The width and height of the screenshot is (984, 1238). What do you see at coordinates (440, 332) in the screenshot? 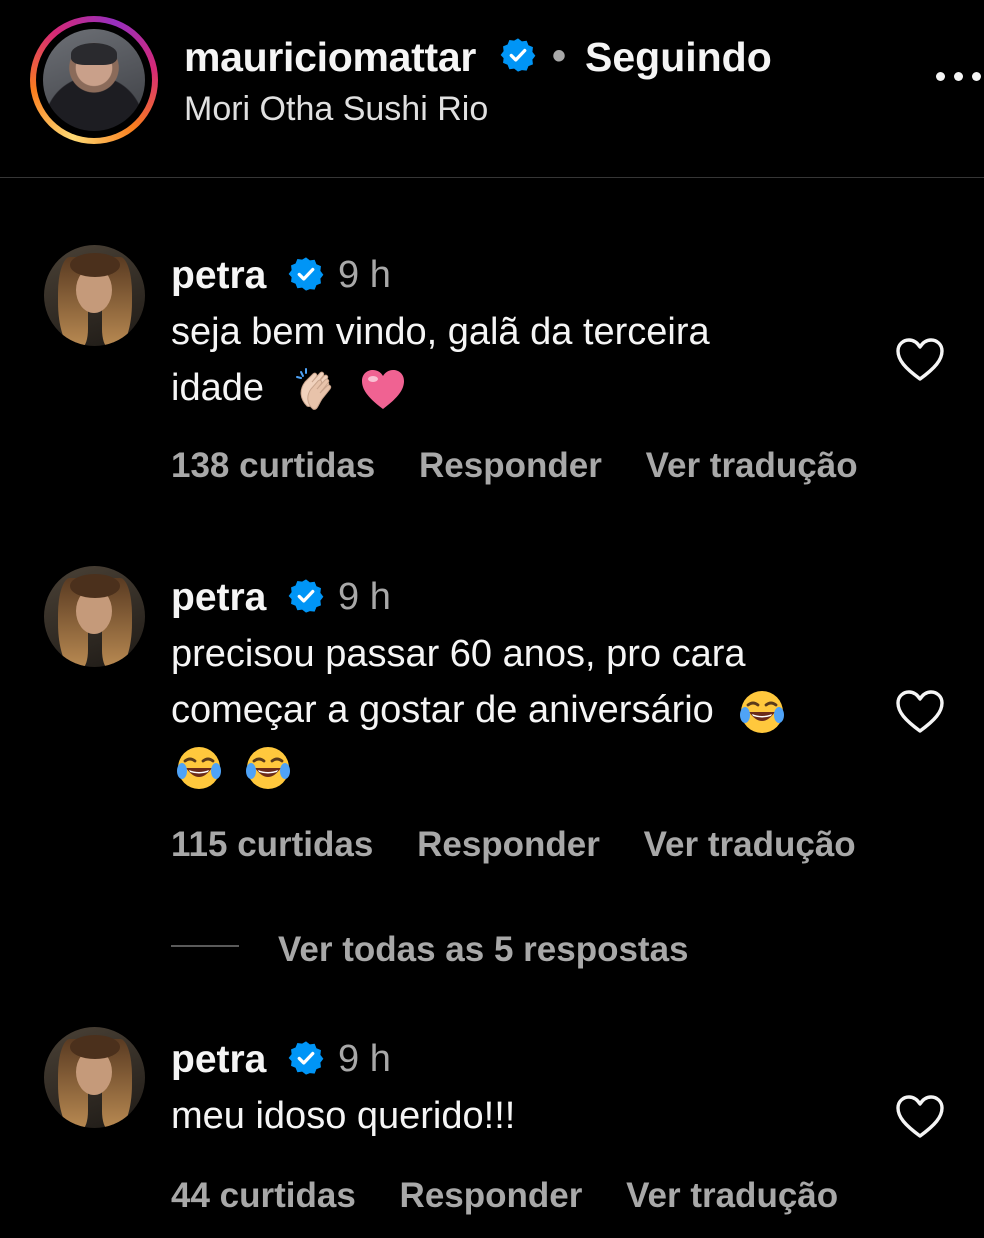
I see `comment-text-line: seja bem vindo, galã da terceira` at bounding box center [440, 332].